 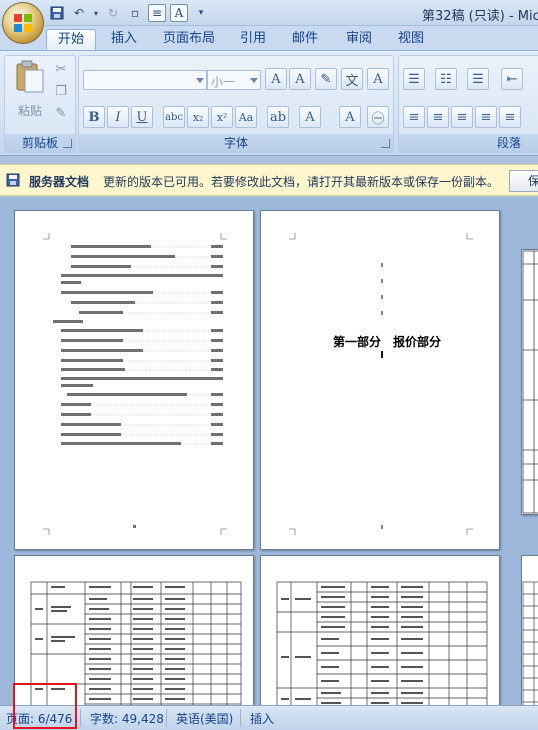 What do you see at coordinates (352, 79) in the screenshot?
I see `phonetic-guide-button: 文` at bounding box center [352, 79].